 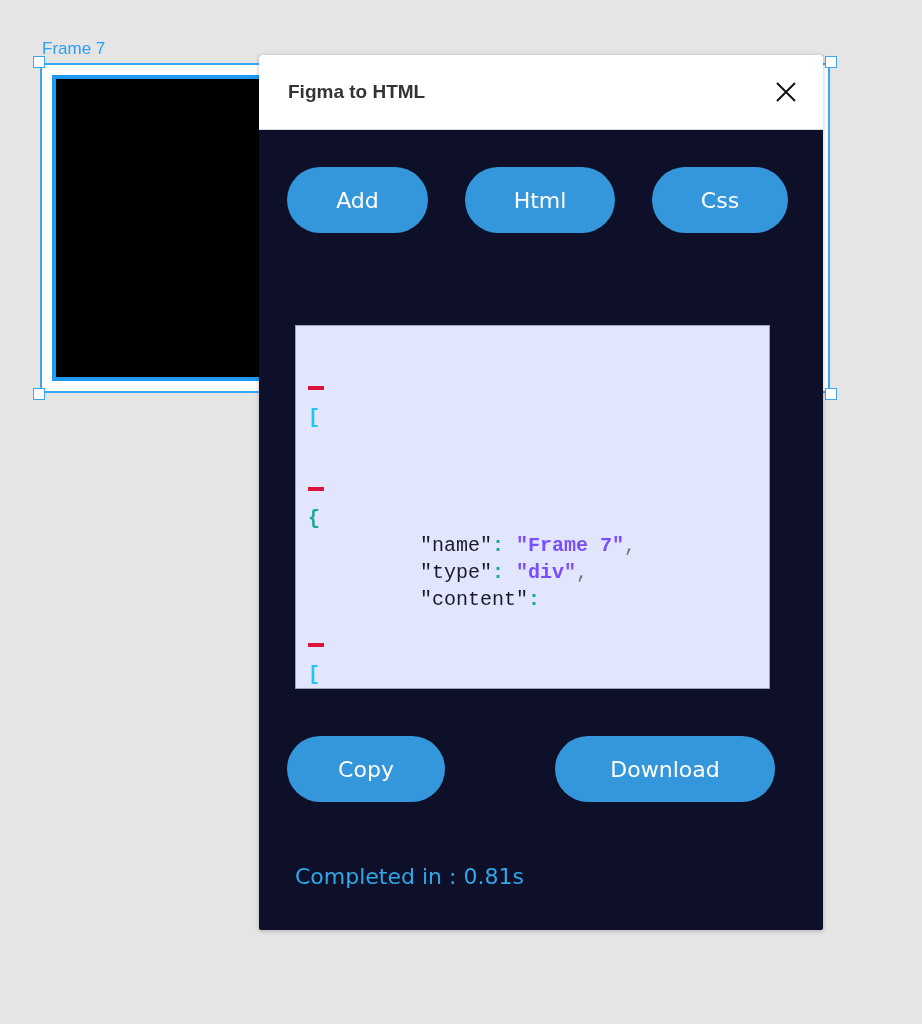 What do you see at coordinates (357, 200) in the screenshot?
I see `mode-button: Add` at bounding box center [357, 200].